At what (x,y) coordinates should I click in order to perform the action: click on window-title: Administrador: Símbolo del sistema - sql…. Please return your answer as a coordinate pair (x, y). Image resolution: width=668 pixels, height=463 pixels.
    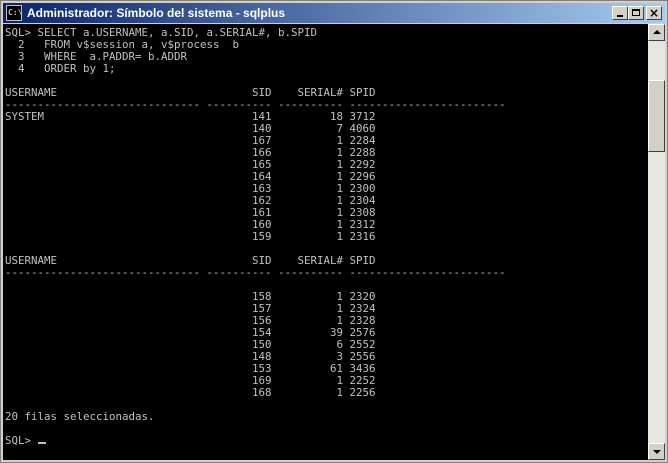
    Looking at the image, I should click on (156, 13).